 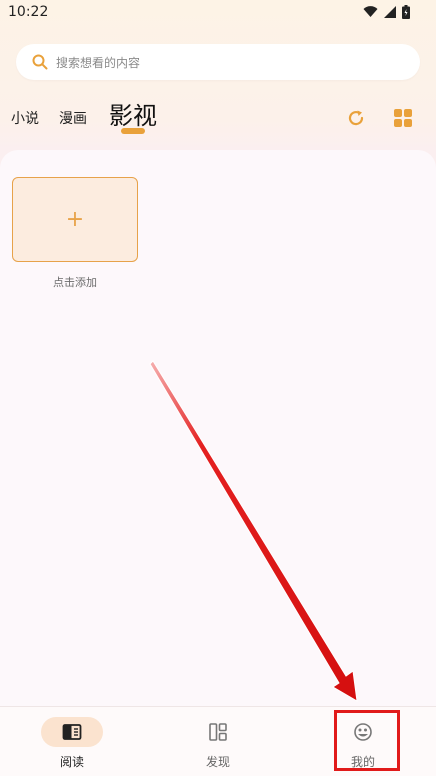 What do you see at coordinates (217, 762) in the screenshot?
I see `nav-discover-label: 发现` at bounding box center [217, 762].